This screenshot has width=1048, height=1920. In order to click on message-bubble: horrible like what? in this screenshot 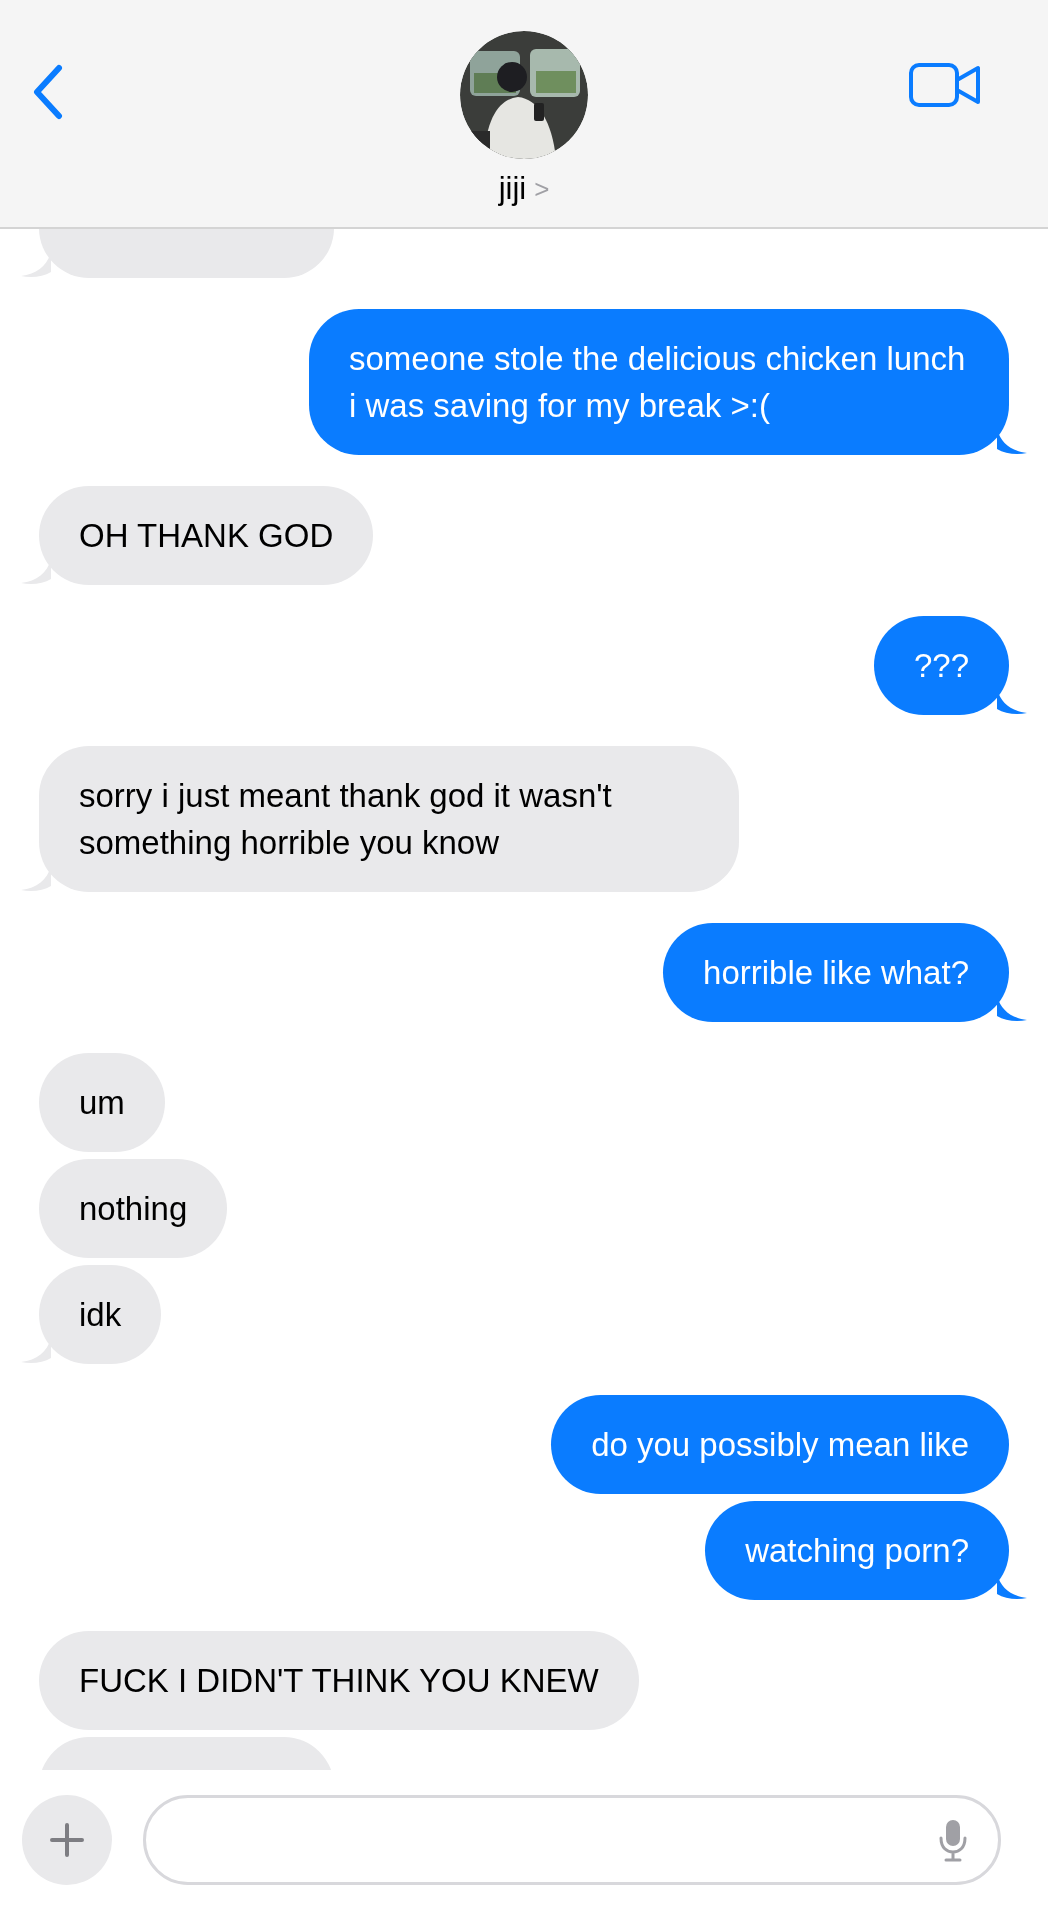, I will do `click(836, 972)`.